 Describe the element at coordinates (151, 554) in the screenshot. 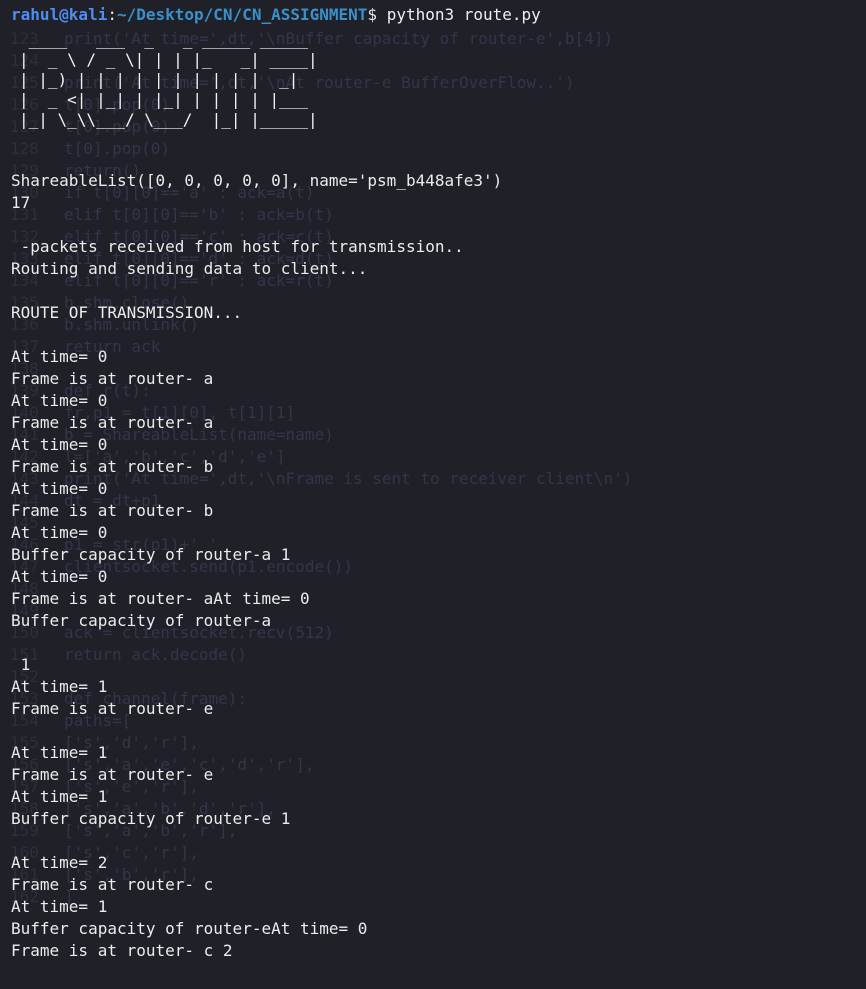

I see `output-line: Buffer capacity of router-a 1` at that location.